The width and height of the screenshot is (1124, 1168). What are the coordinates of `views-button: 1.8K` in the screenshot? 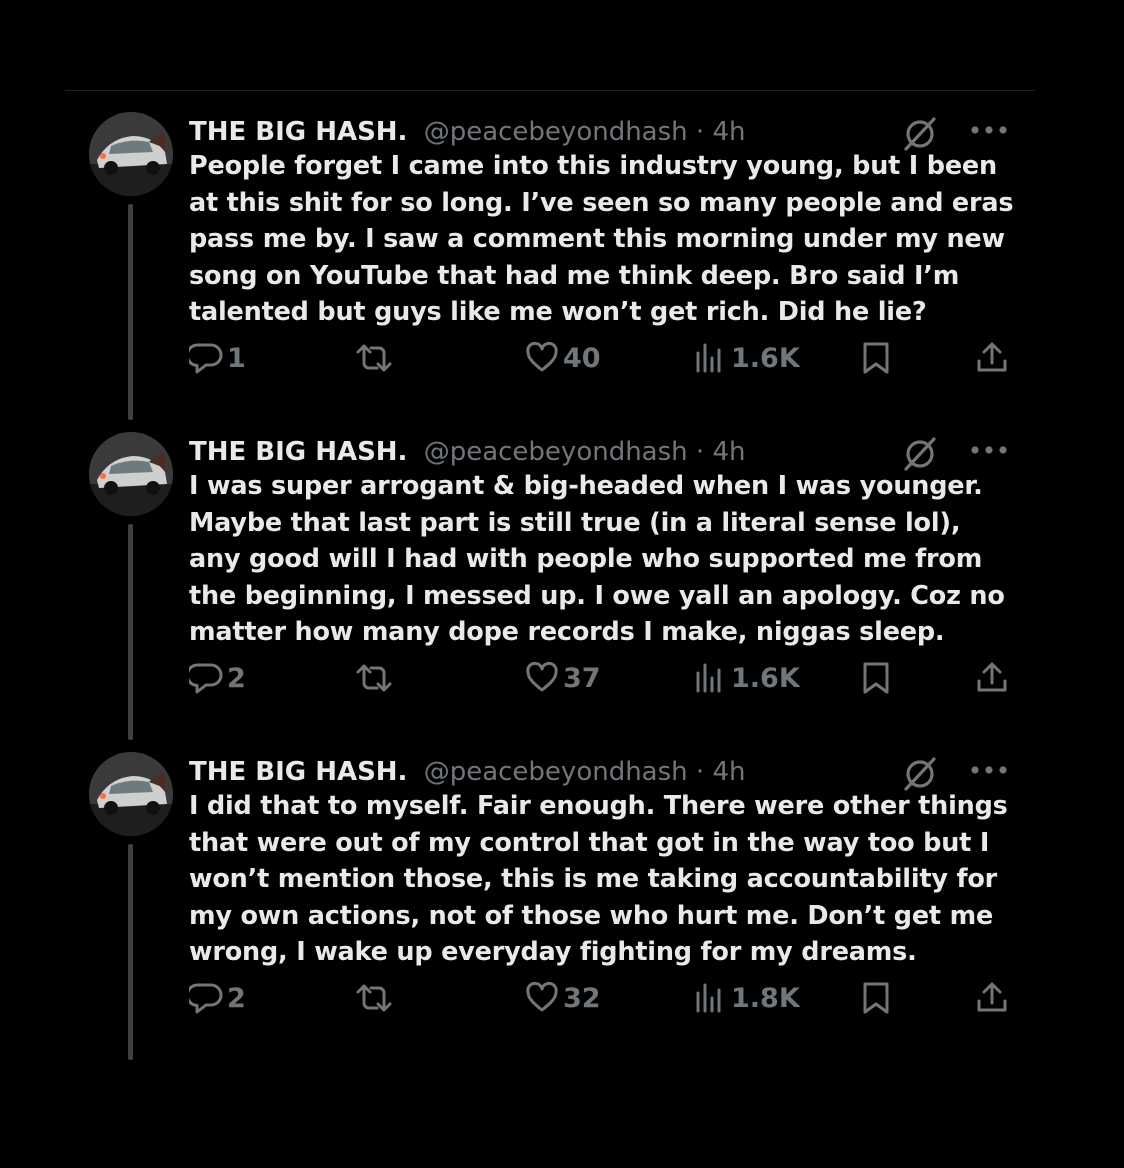 It's located at (746, 998).